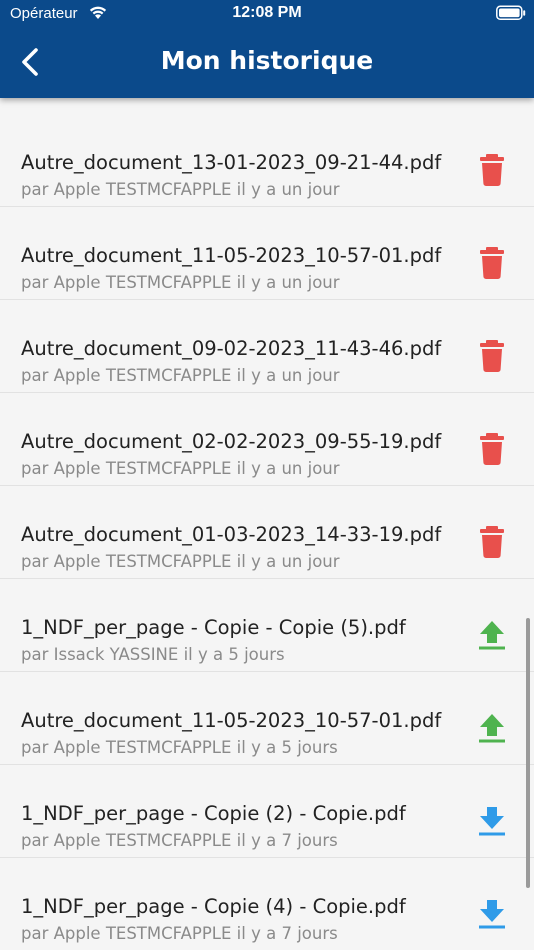  Describe the element at coordinates (231, 441) in the screenshot. I see `file-name: Autre_document_02-02-2023_09-55-19.pdf` at that location.